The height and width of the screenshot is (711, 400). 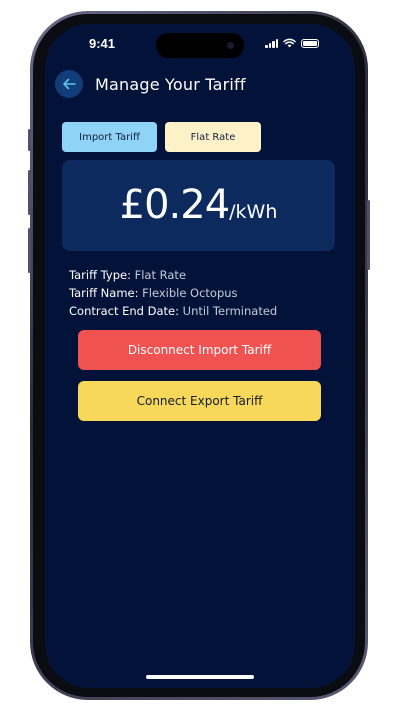 I want to click on wifi-icon, so click(x=289, y=43).